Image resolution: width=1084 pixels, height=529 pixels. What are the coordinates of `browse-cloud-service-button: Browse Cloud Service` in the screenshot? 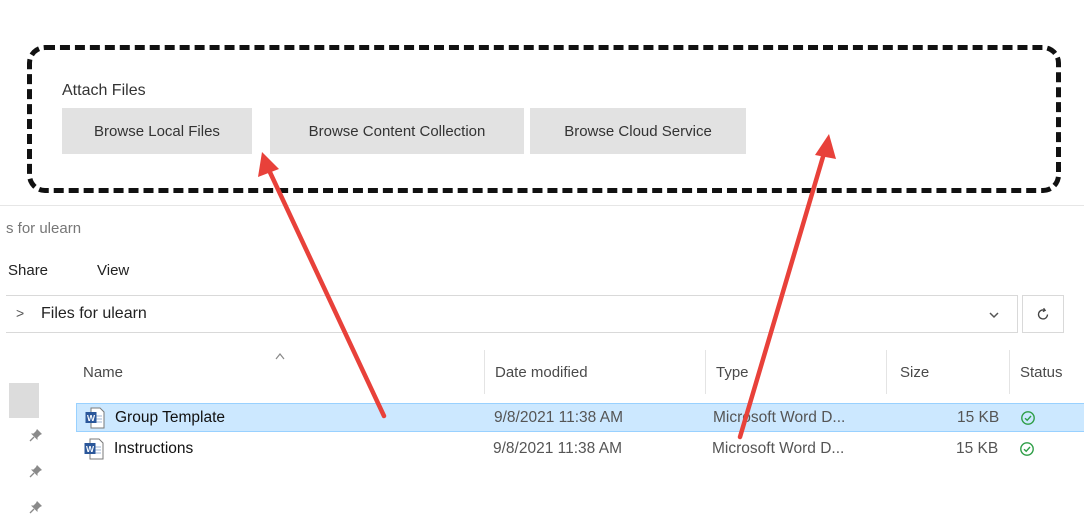 It's located at (638, 131).